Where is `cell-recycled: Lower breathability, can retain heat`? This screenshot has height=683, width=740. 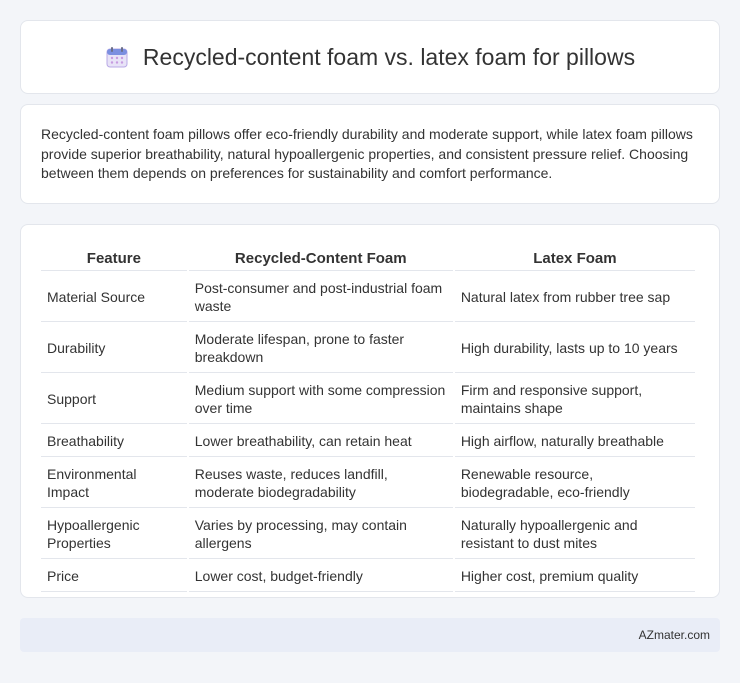
cell-recycled: Lower breathability, can retain heat is located at coordinates (320, 441).